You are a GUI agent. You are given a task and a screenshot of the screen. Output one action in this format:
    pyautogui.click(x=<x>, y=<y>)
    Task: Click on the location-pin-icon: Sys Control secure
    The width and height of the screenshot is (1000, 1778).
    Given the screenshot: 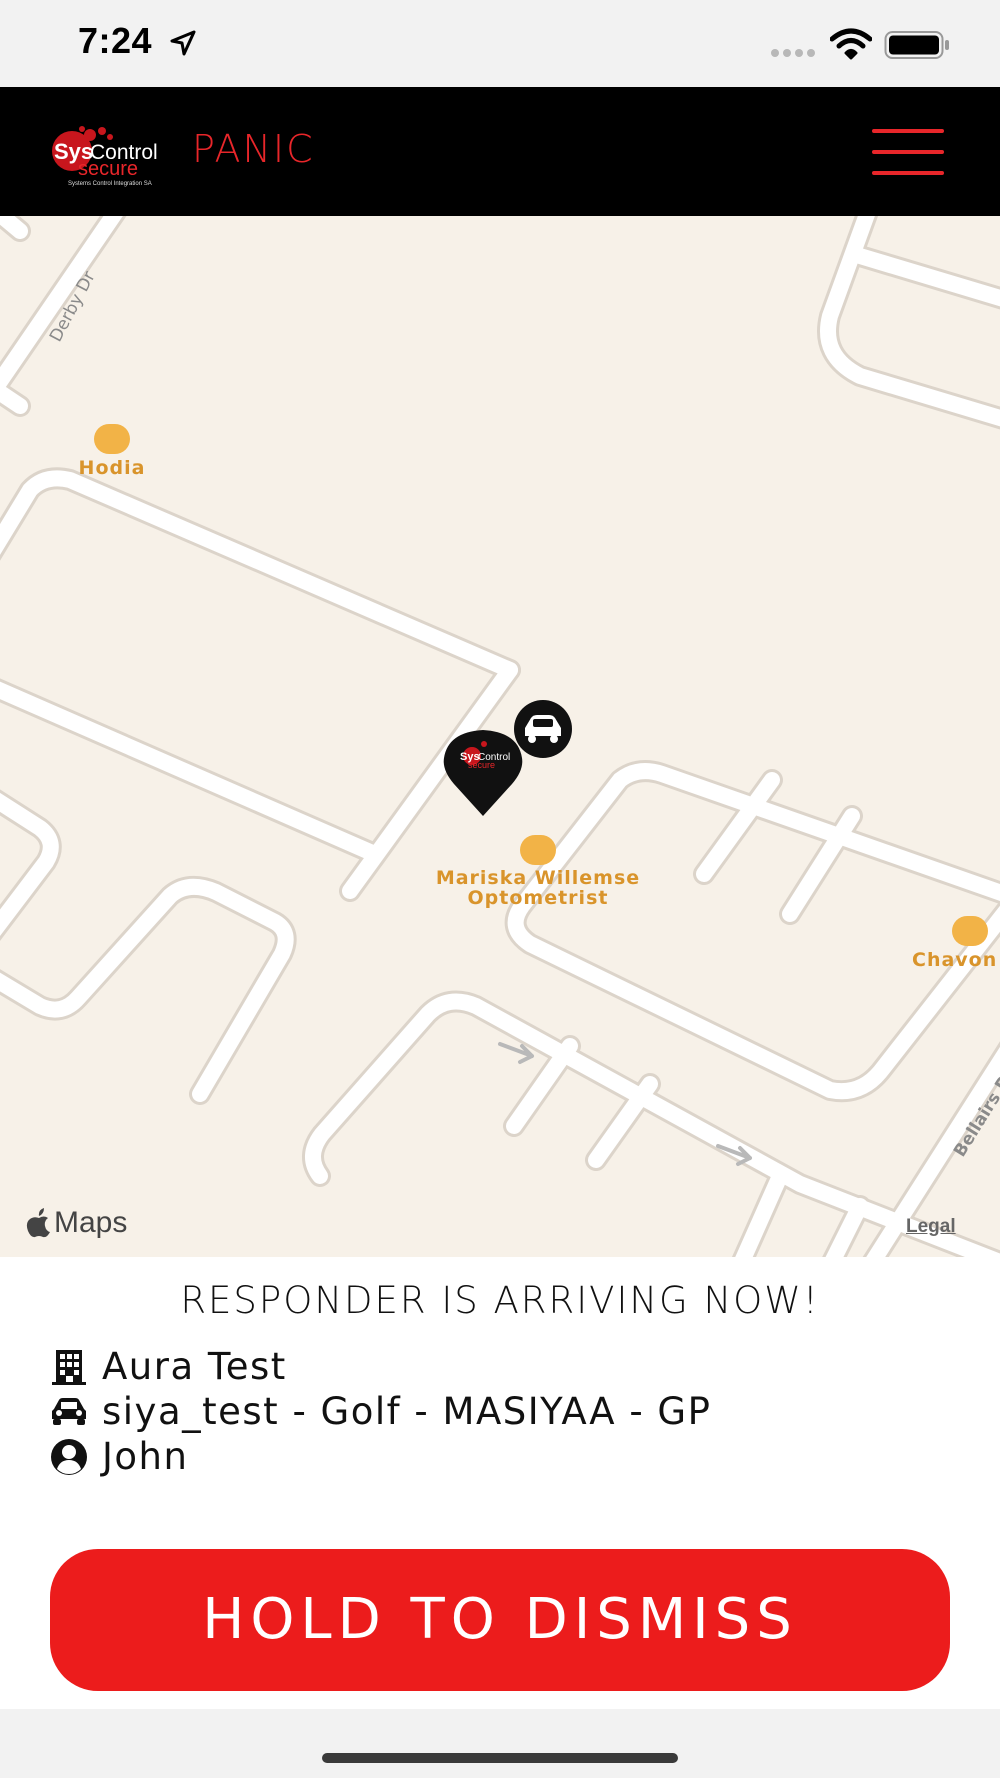 What is the action you would take?
    pyautogui.click(x=483, y=773)
    